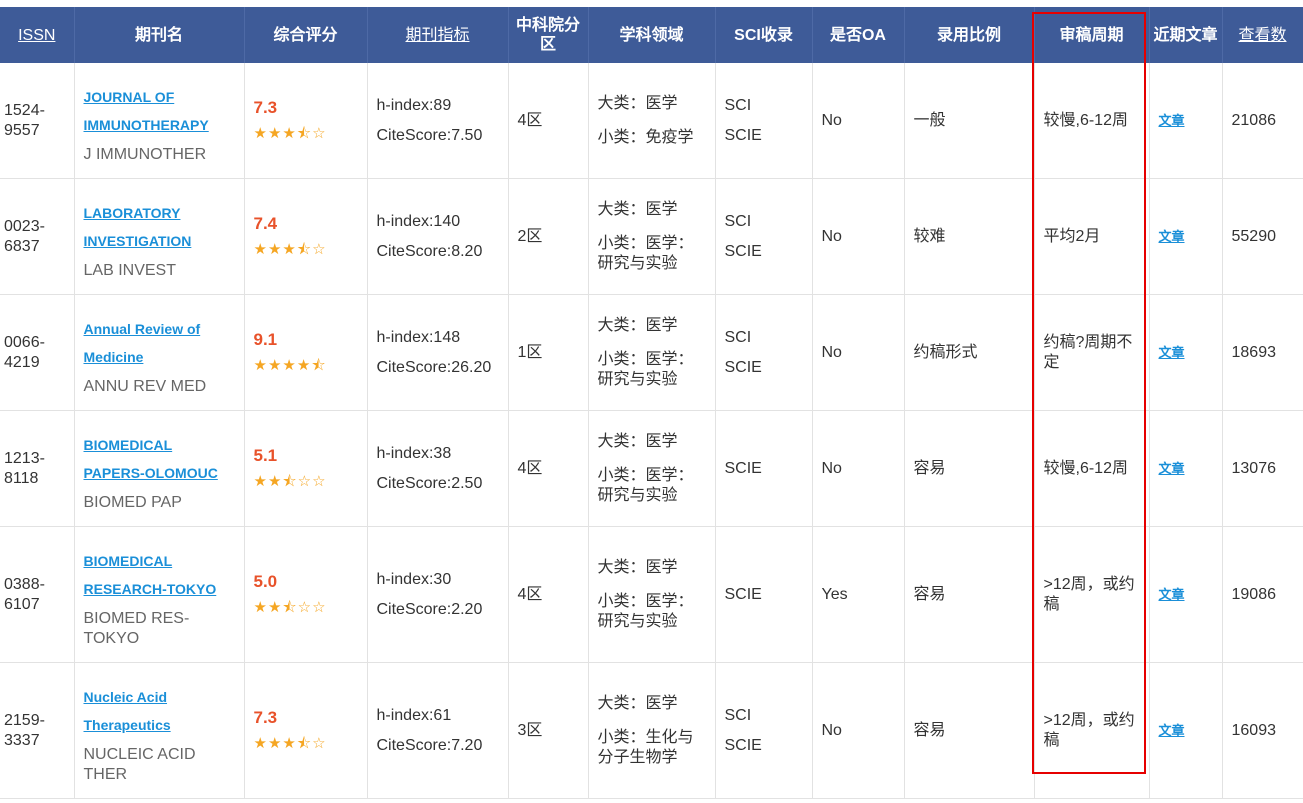  I want to click on citescore: CiteScore:2.50, so click(429, 483).